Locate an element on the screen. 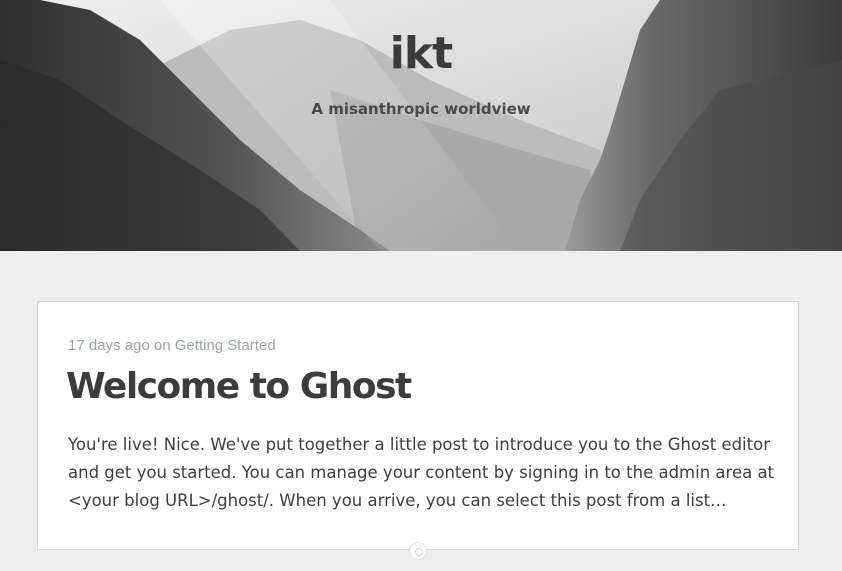  pagination-dot-icon is located at coordinates (418, 551).